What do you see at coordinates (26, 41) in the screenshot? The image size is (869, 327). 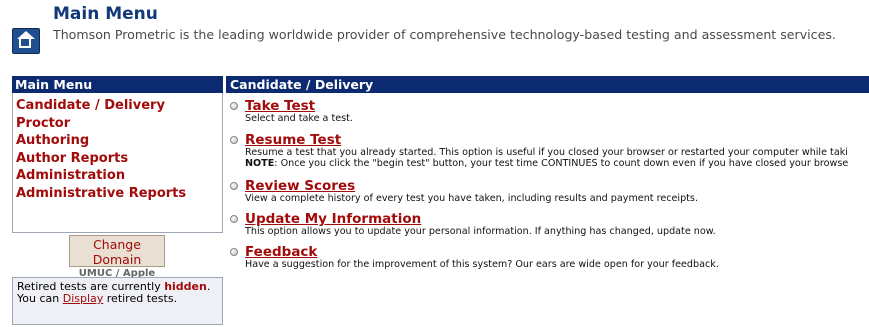 I see `home-icon` at bounding box center [26, 41].